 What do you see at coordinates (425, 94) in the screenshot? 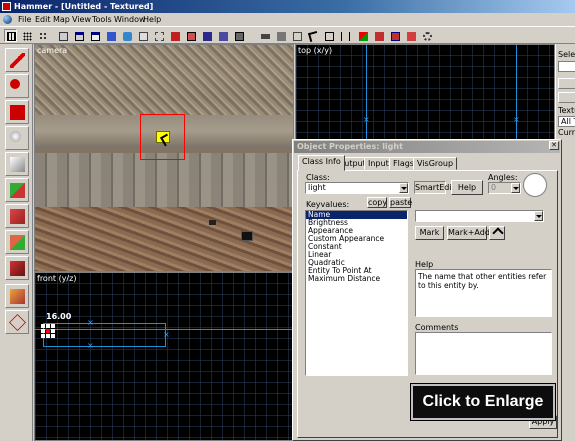
I see `top-viewport: × × top (x/y)` at bounding box center [425, 94].